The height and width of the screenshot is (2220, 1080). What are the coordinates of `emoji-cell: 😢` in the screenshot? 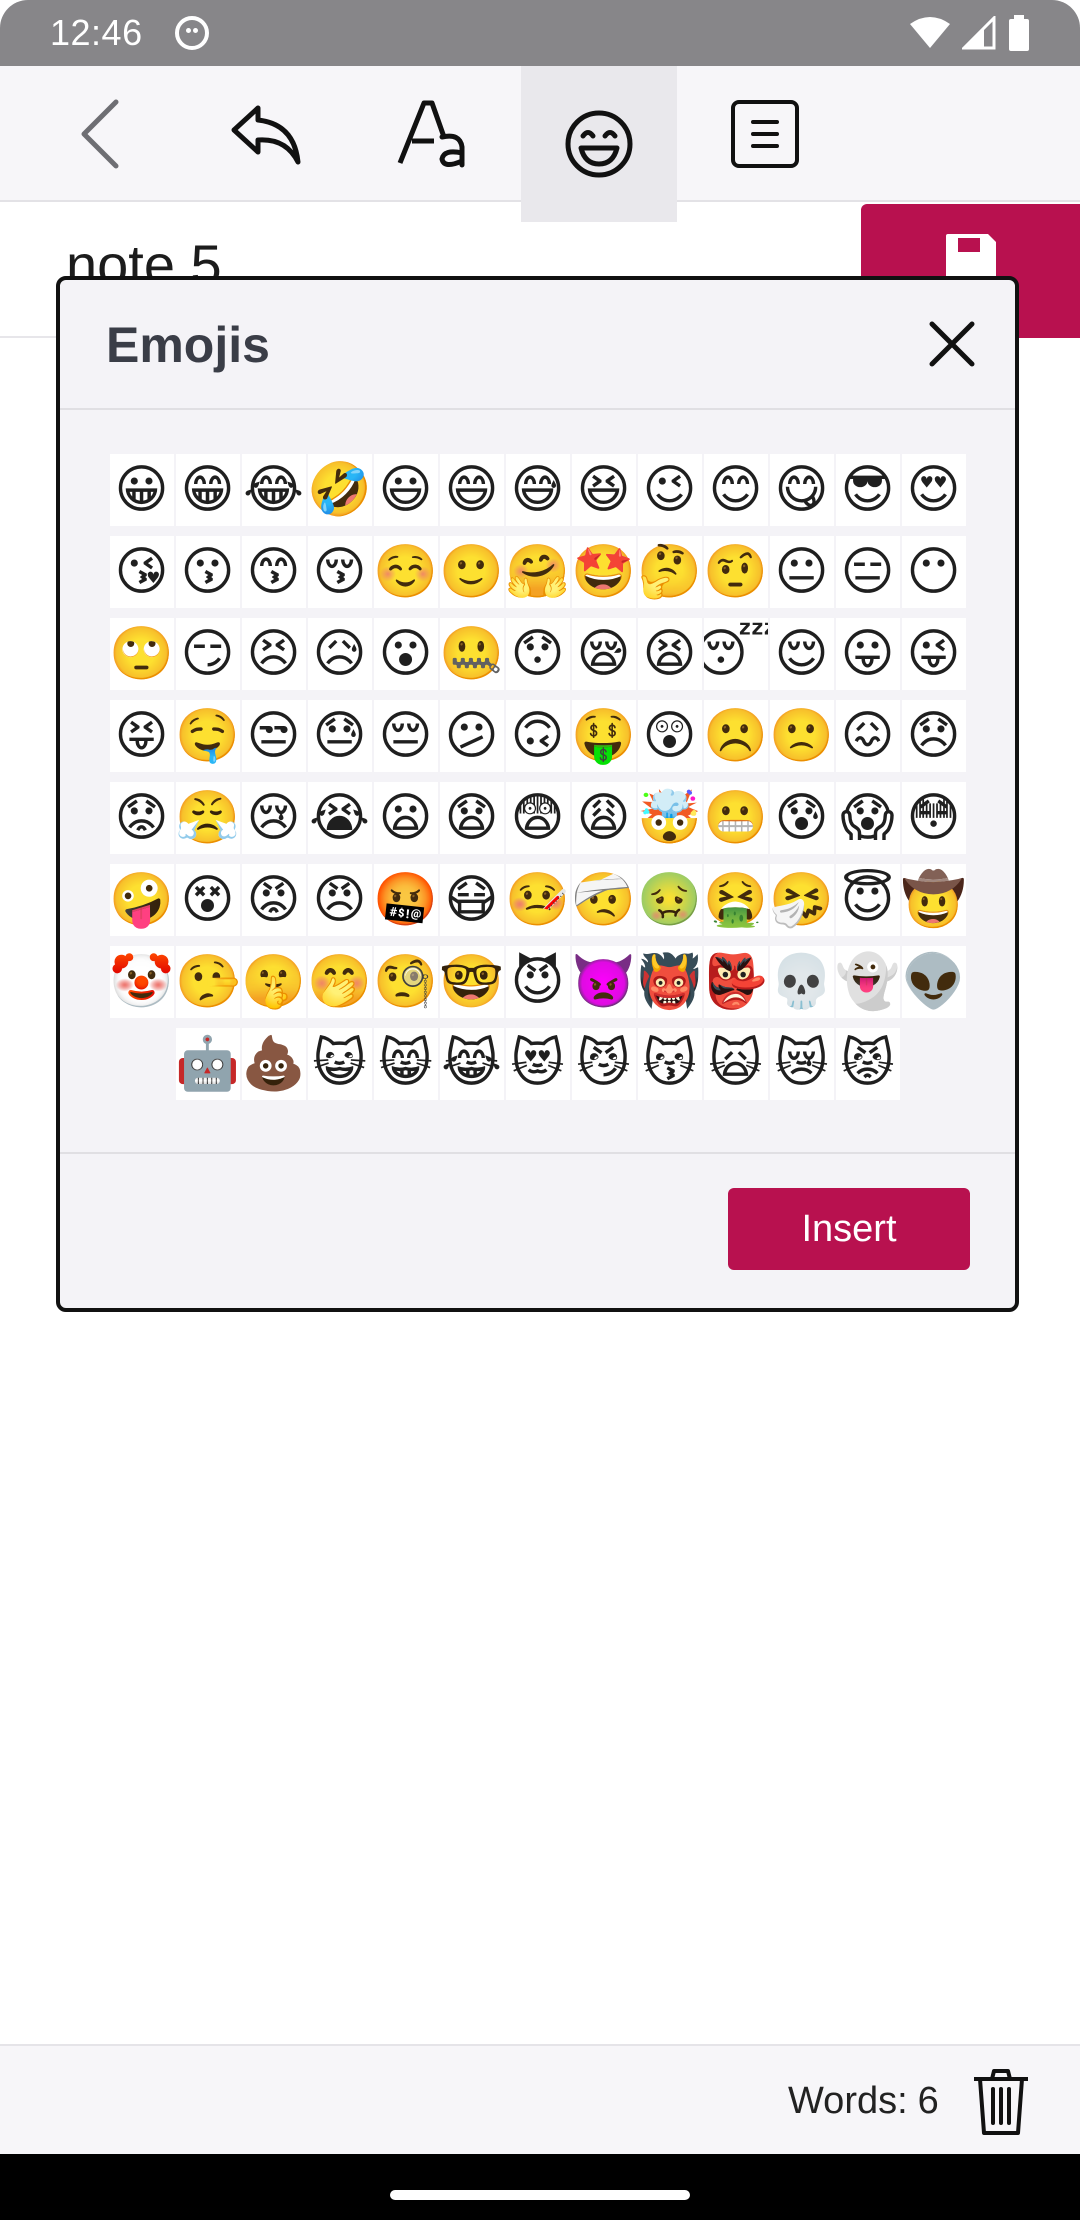 It's located at (273, 818).